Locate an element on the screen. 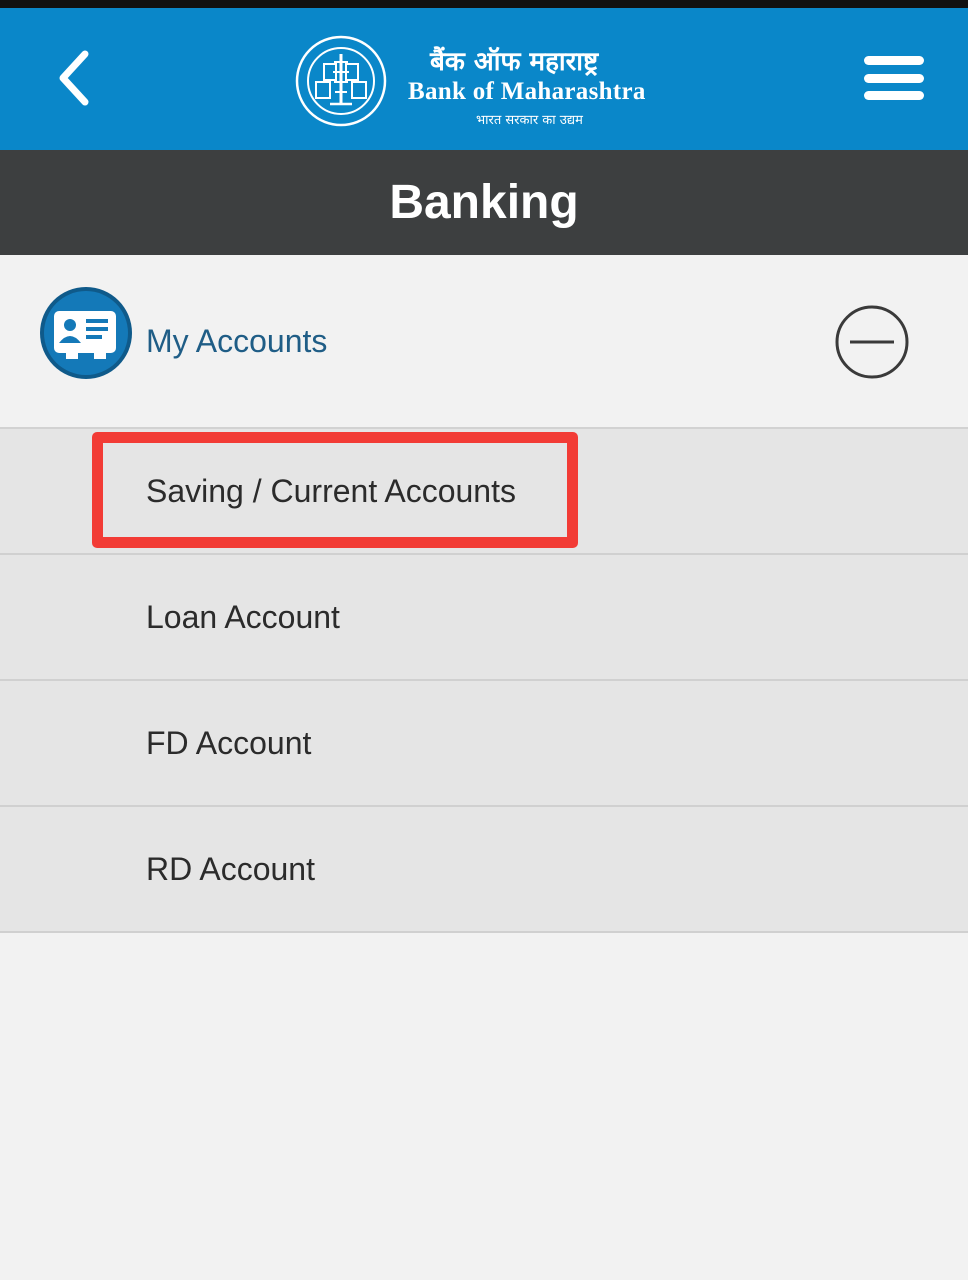 Image resolution: width=968 pixels, height=1280 pixels. chevron-left-icon is located at coordinates (74, 78).